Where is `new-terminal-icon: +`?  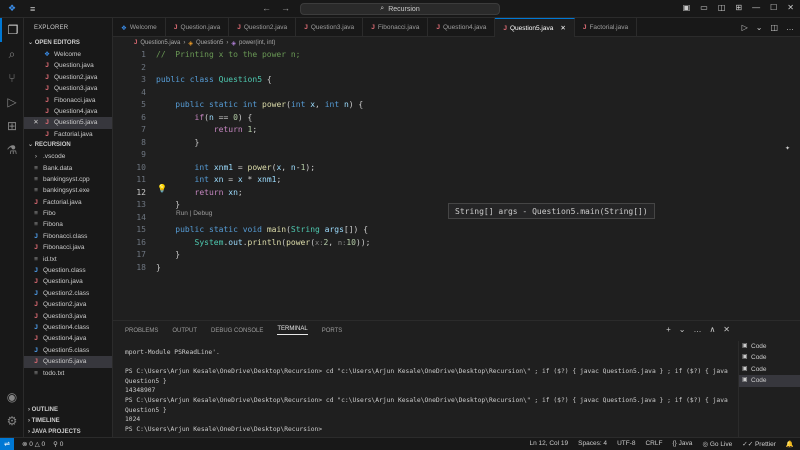
new-terminal-icon: + is located at coordinates (668, 329).